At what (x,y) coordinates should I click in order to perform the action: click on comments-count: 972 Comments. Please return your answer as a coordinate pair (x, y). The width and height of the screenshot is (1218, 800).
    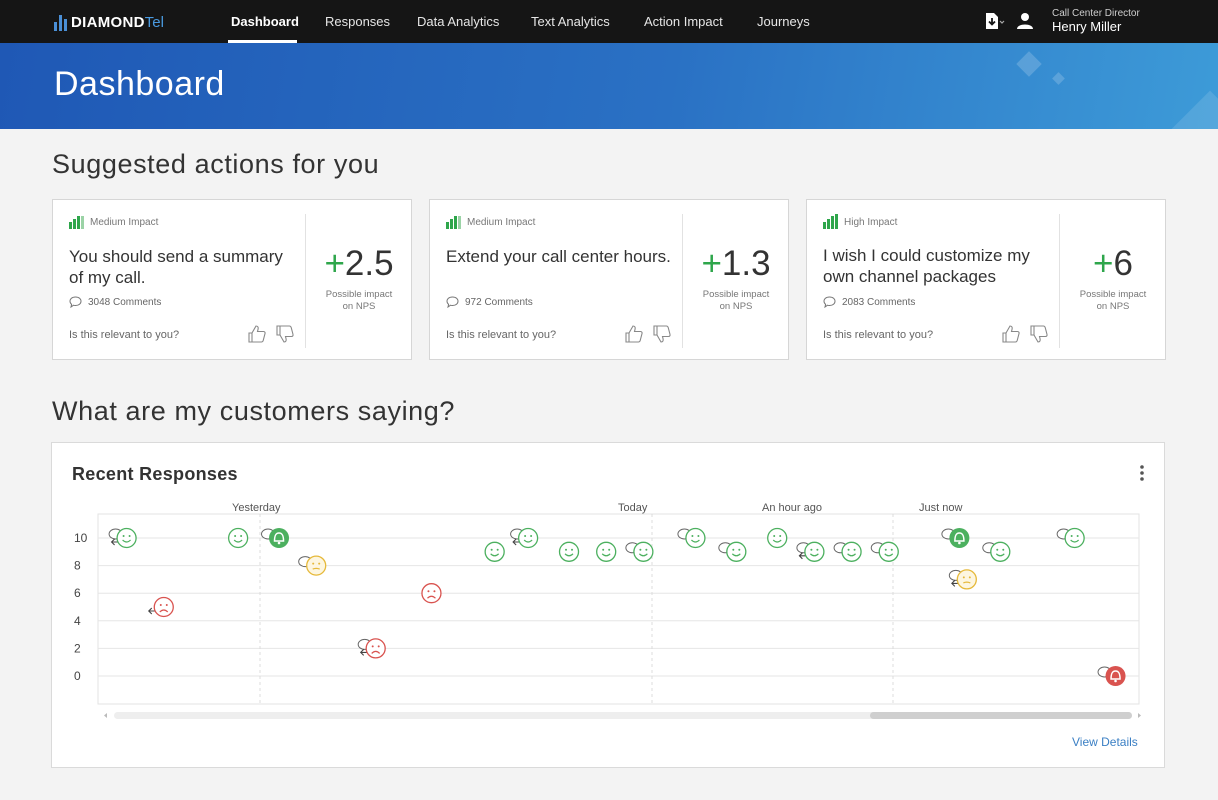
    Looking at the image, I should click on (499, 302).